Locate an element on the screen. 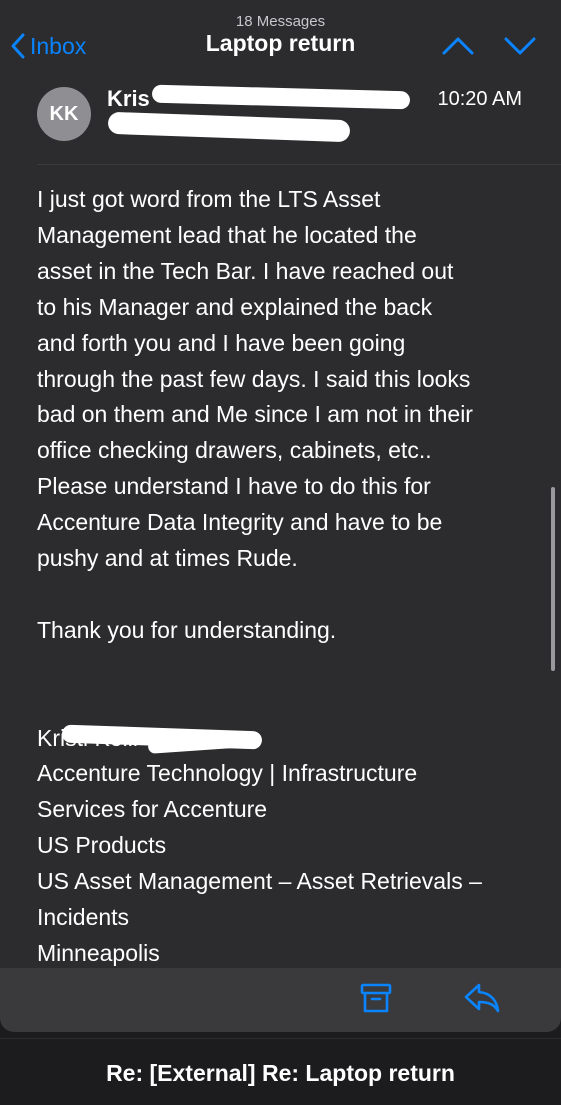 The image size is (561, 1105). thread-subject: Re: [External] Re: Laptop return is located at coordinates (280, 1073).